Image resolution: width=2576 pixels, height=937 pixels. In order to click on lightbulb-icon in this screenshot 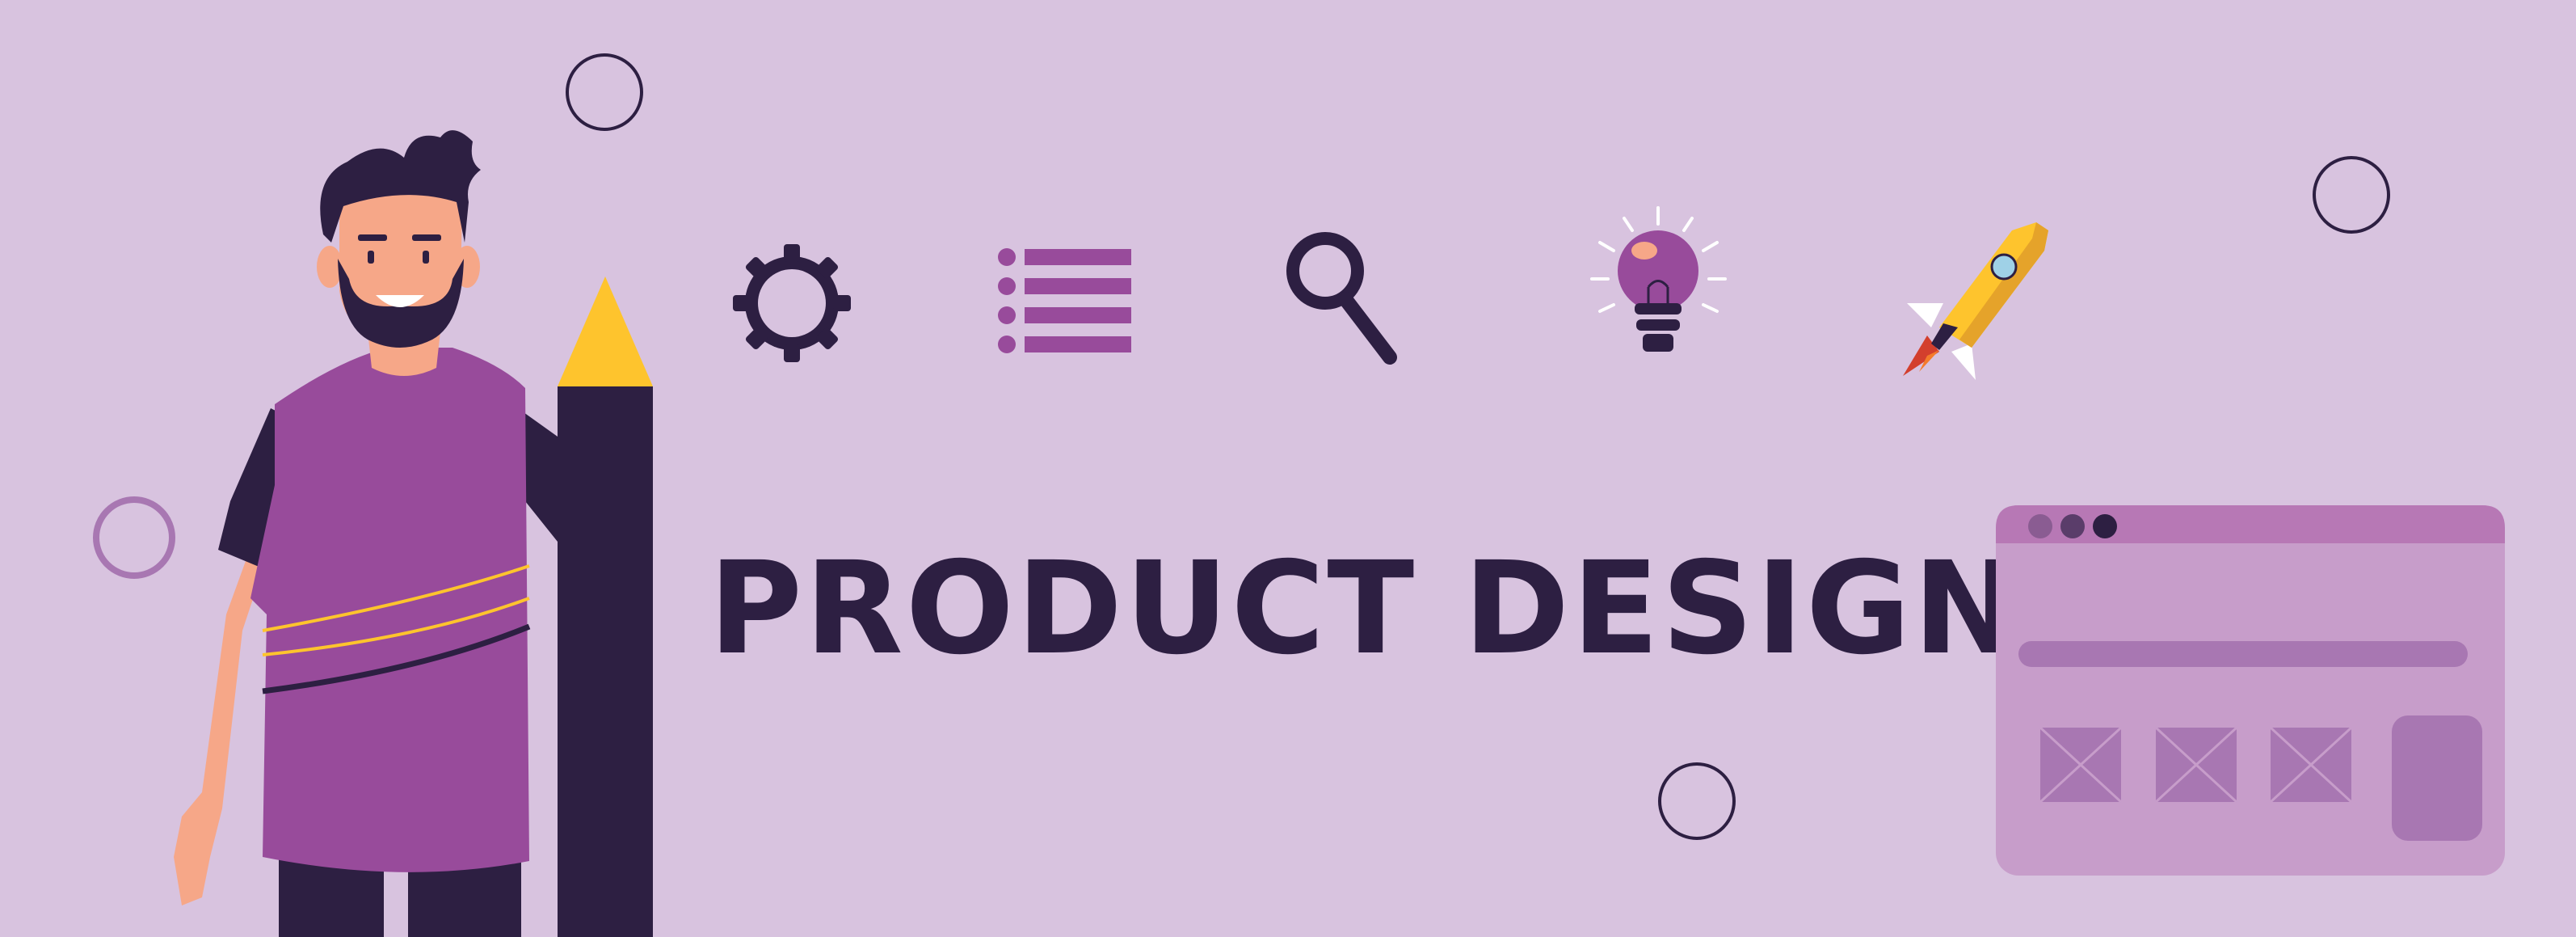, I will do `click(1658, 279)`.